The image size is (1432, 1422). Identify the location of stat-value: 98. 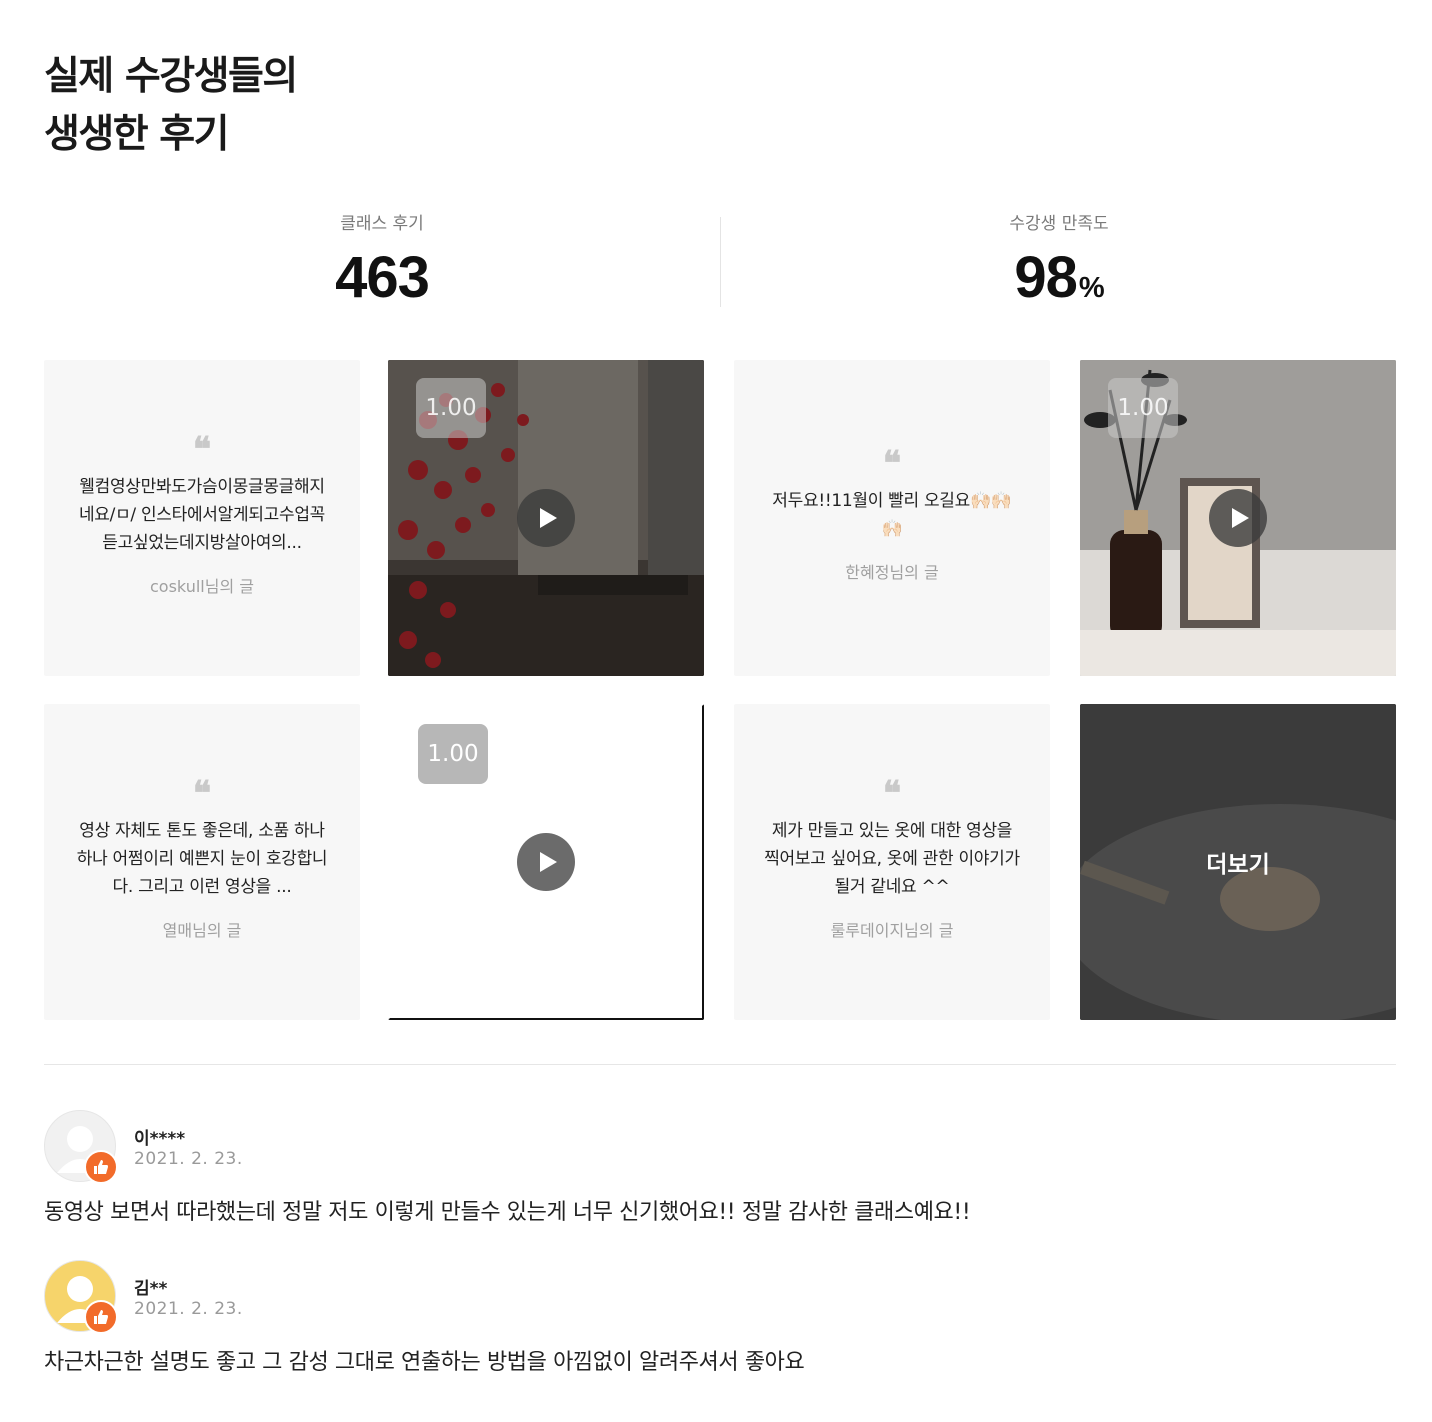
(1046, 277).